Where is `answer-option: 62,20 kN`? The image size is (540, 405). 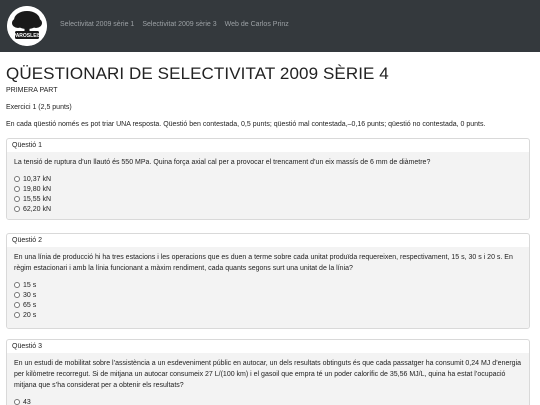 answer-option: 62,20 kN is located at coordinates (269, 209).